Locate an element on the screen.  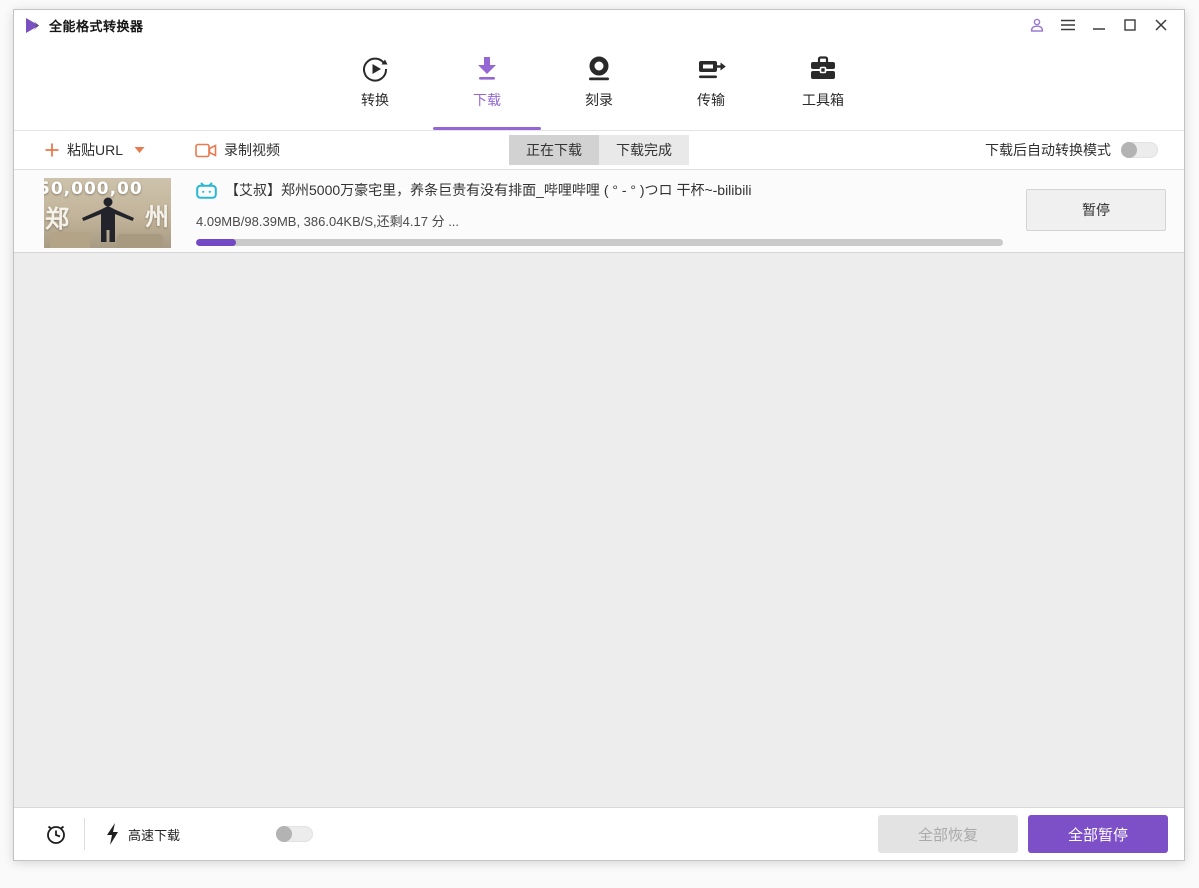
tab-transfer: 传输 is located at coordinates (711, 91).